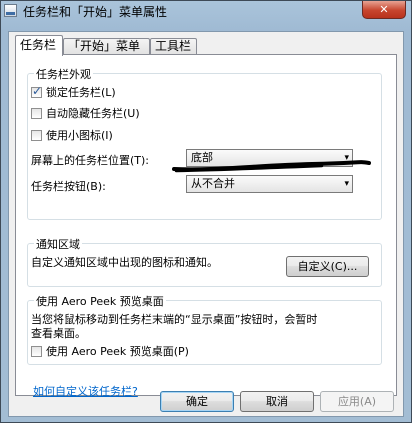 This screenshot has width=412, height=423. I want to click on close-button: ✕, so click(384, 10).